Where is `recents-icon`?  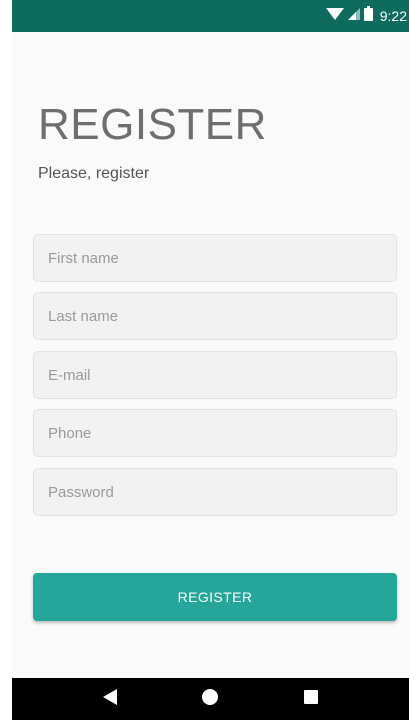 recents-icon is located at coordinates (310, 699).